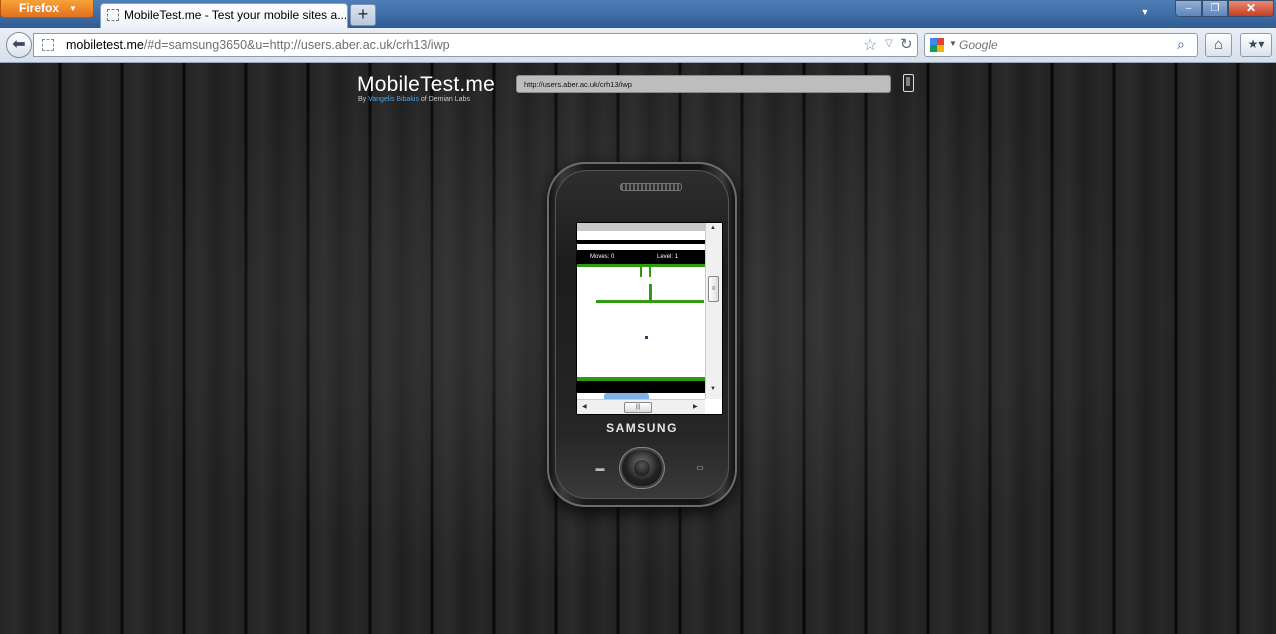  I want to click on navigation-key, so click(642, 468).